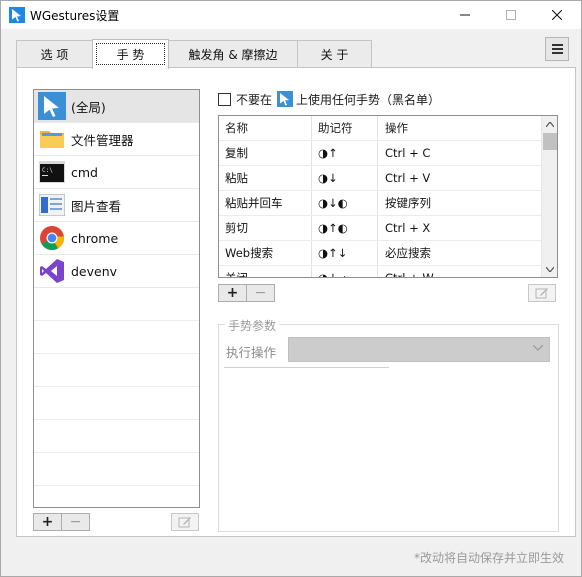 The image size is (582, 577). Describe the element at coordinates (306, 367) in the screenshot. I see `divider` at that location.